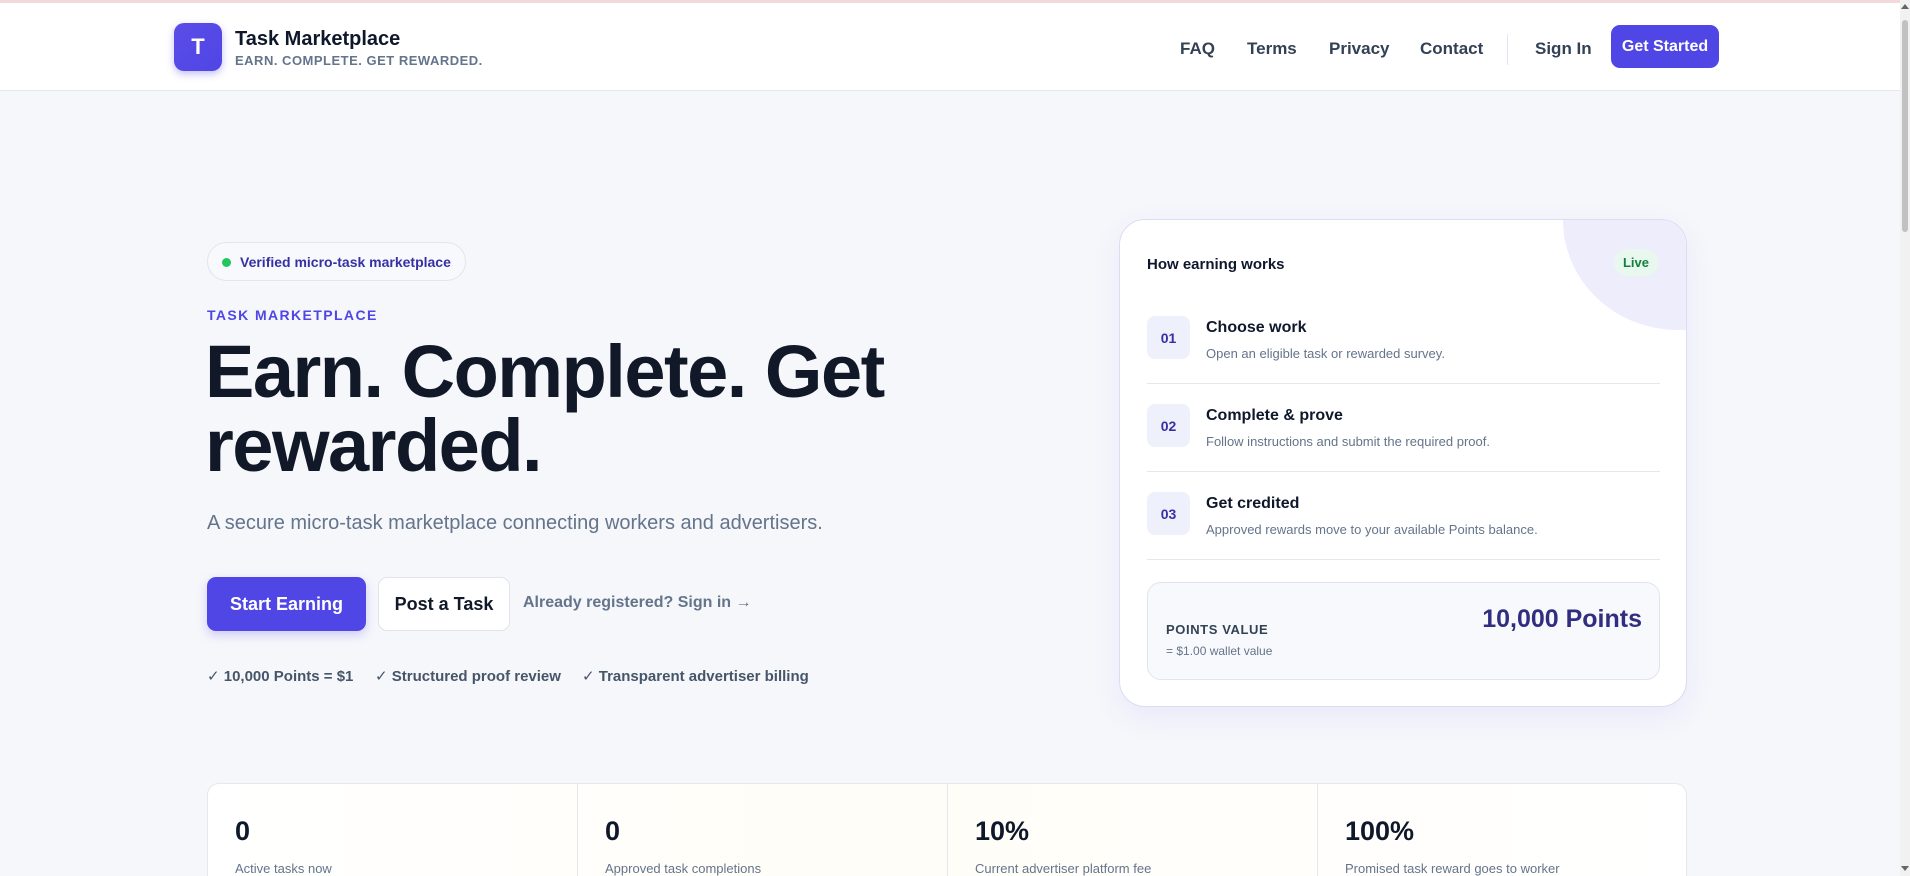 The image size is (1910, 876). What do you see at coordinates (1563, 49) in the screenshot?
I see `sign-in-link: Sign In` at bounding box center [1563, 49].